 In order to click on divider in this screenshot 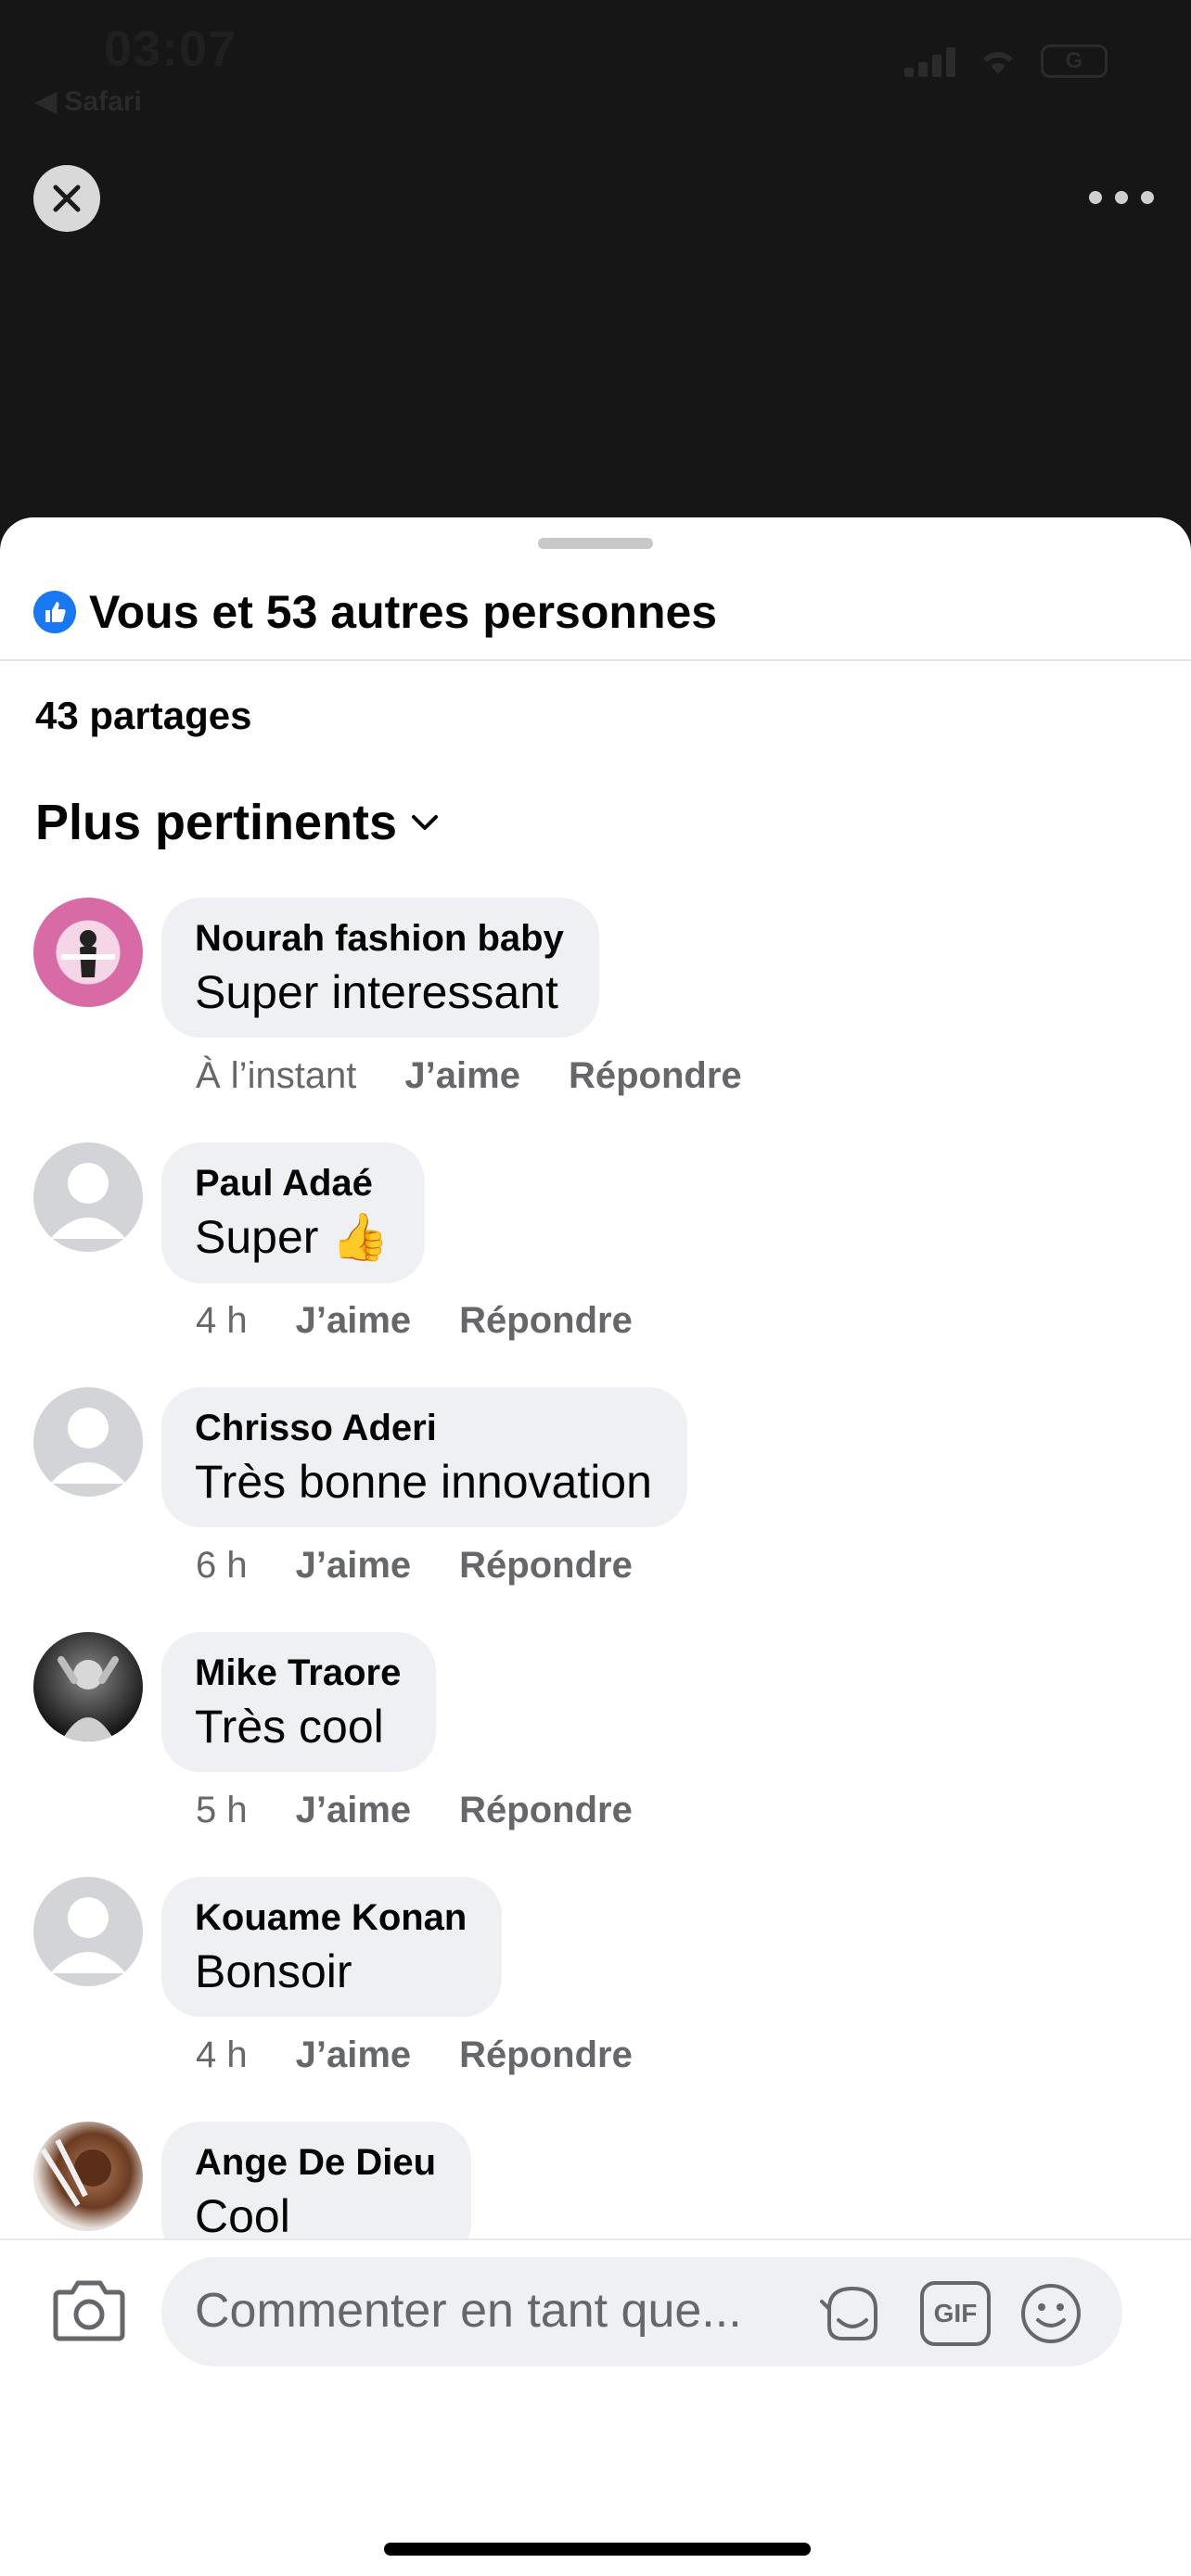, I will do `click(595, 660)`.